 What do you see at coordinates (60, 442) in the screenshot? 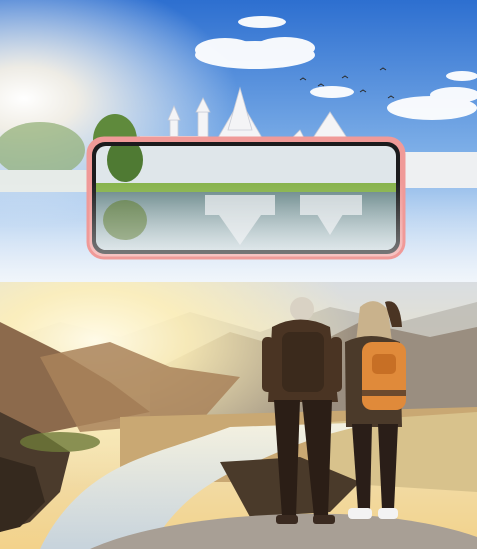
I see `green-patch` at bounding box center [60, 442].